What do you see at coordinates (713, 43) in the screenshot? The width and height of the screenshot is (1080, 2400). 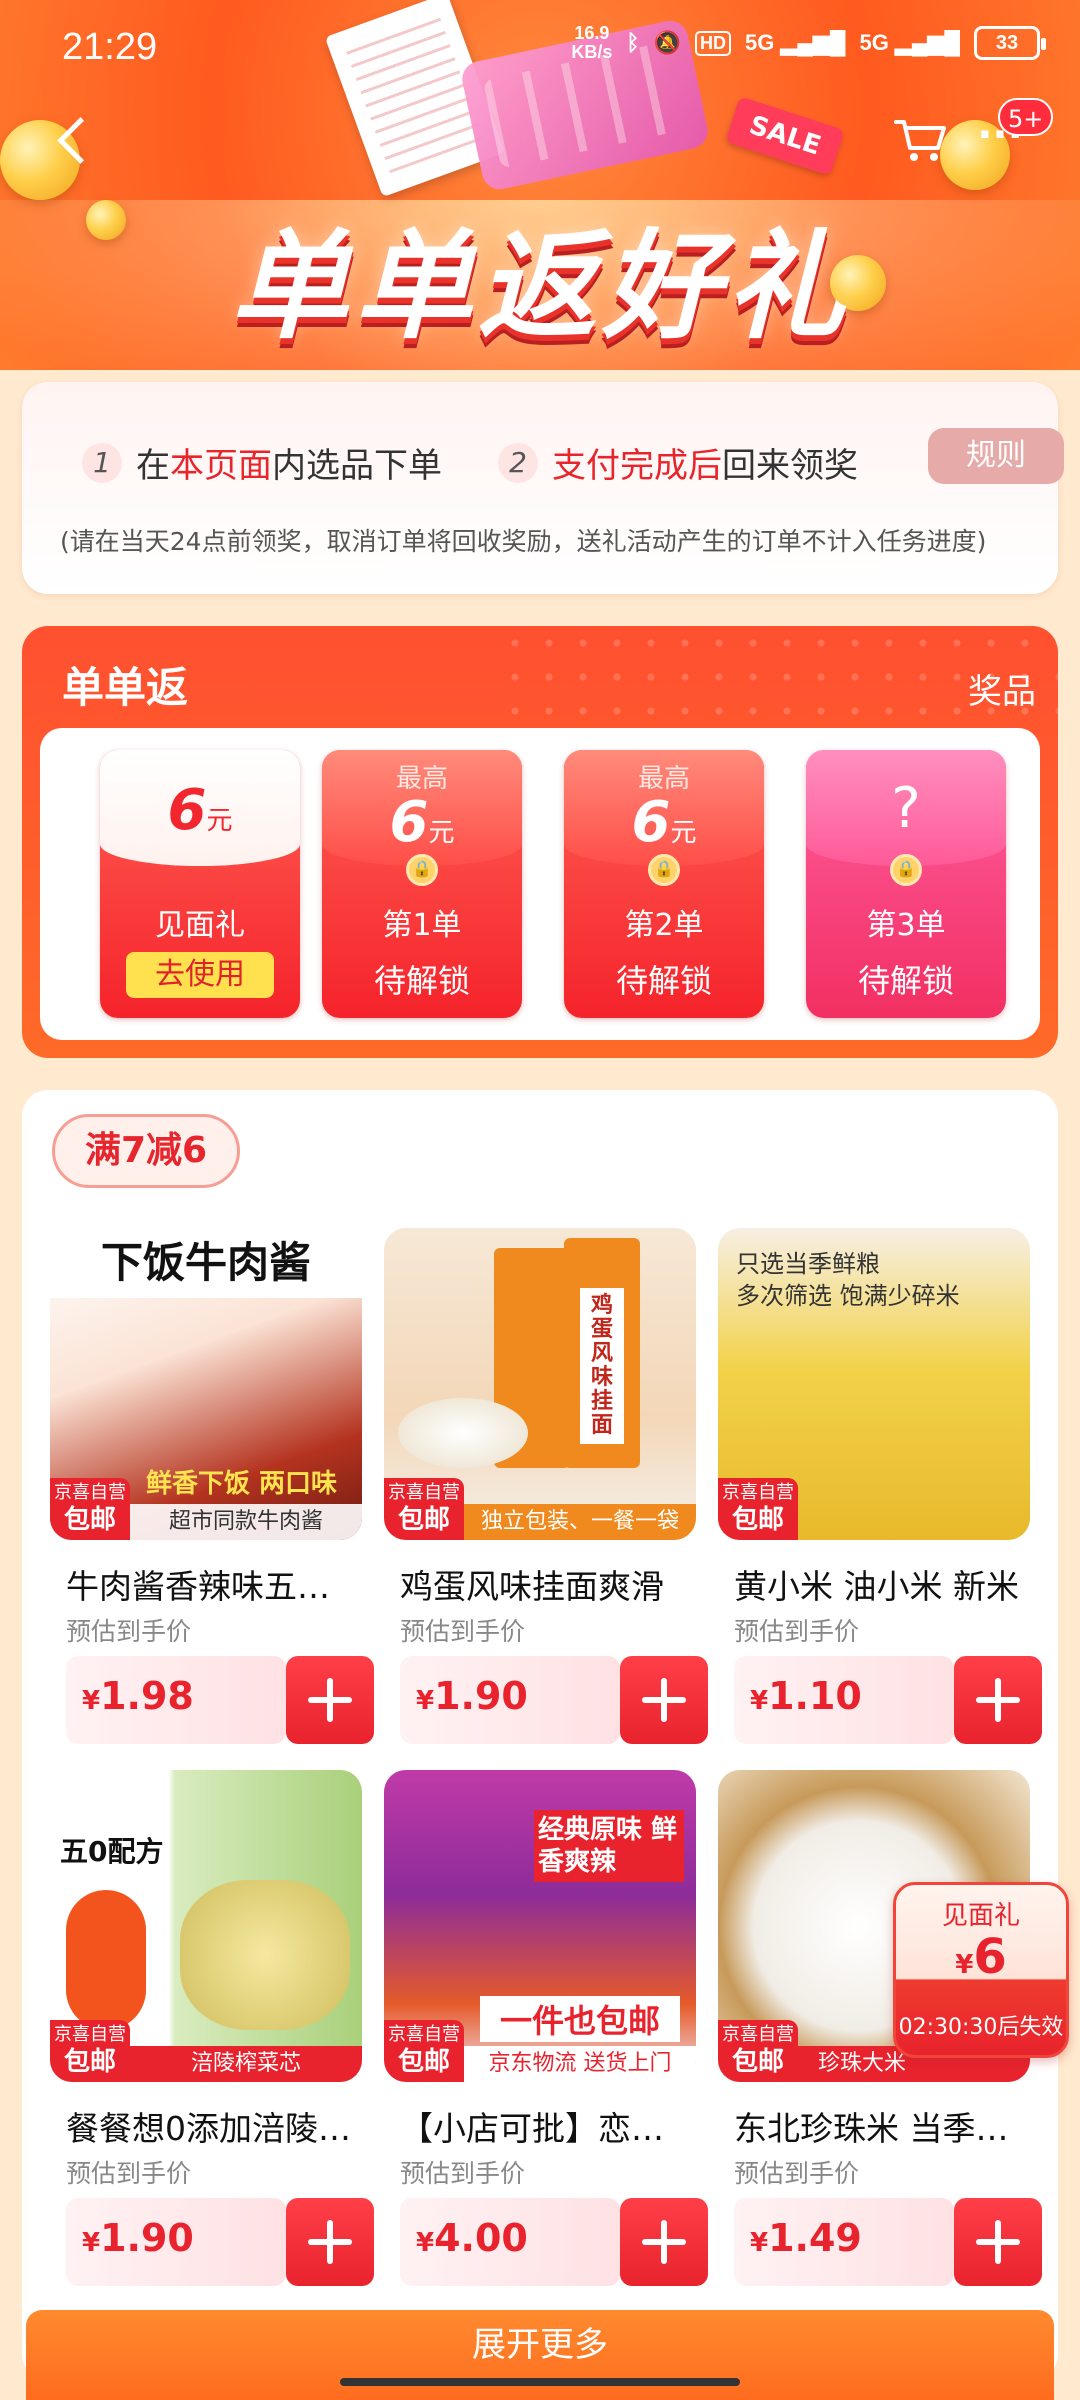 I see `hd-icon: HD` at bounding box center [713, 43].